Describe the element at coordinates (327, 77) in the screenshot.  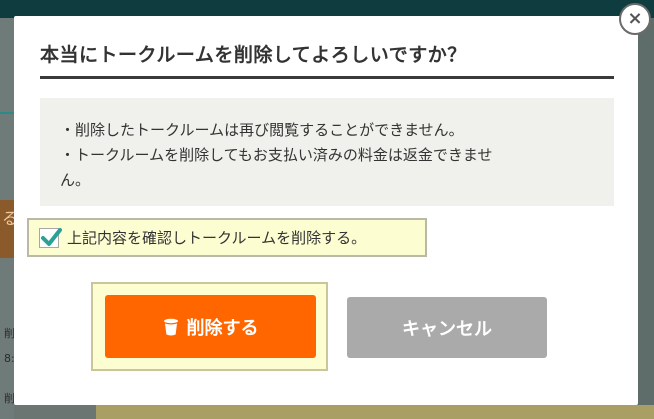
I see `title-divider` at that location.